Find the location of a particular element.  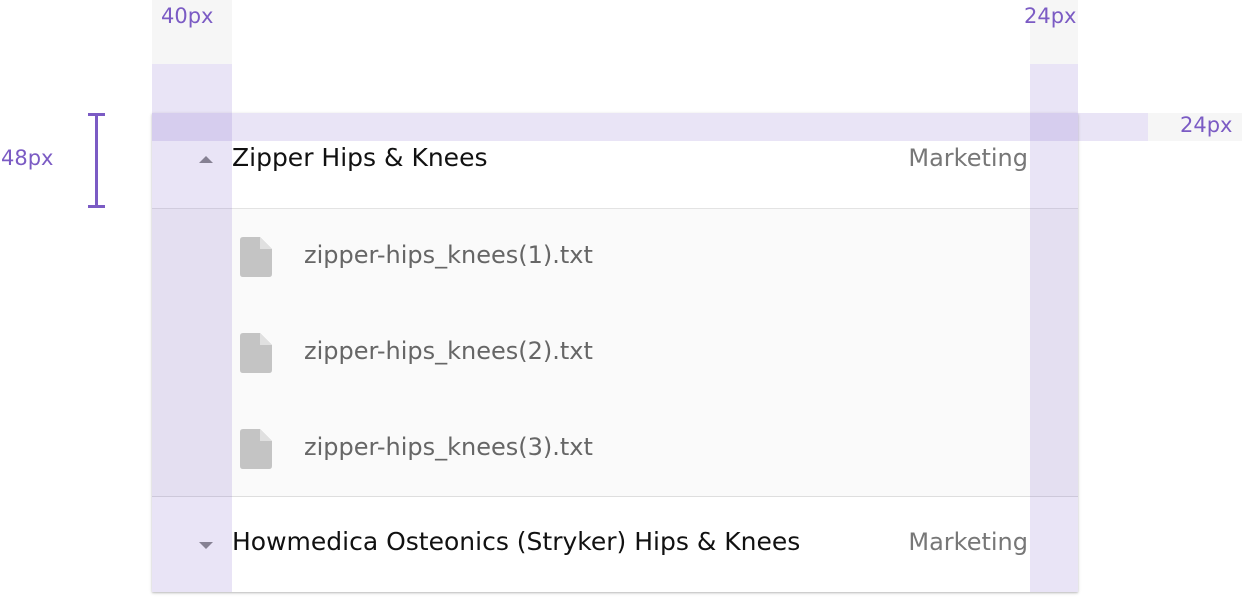

row-height-bracket-top-cap is located at coordinates (96, 114).